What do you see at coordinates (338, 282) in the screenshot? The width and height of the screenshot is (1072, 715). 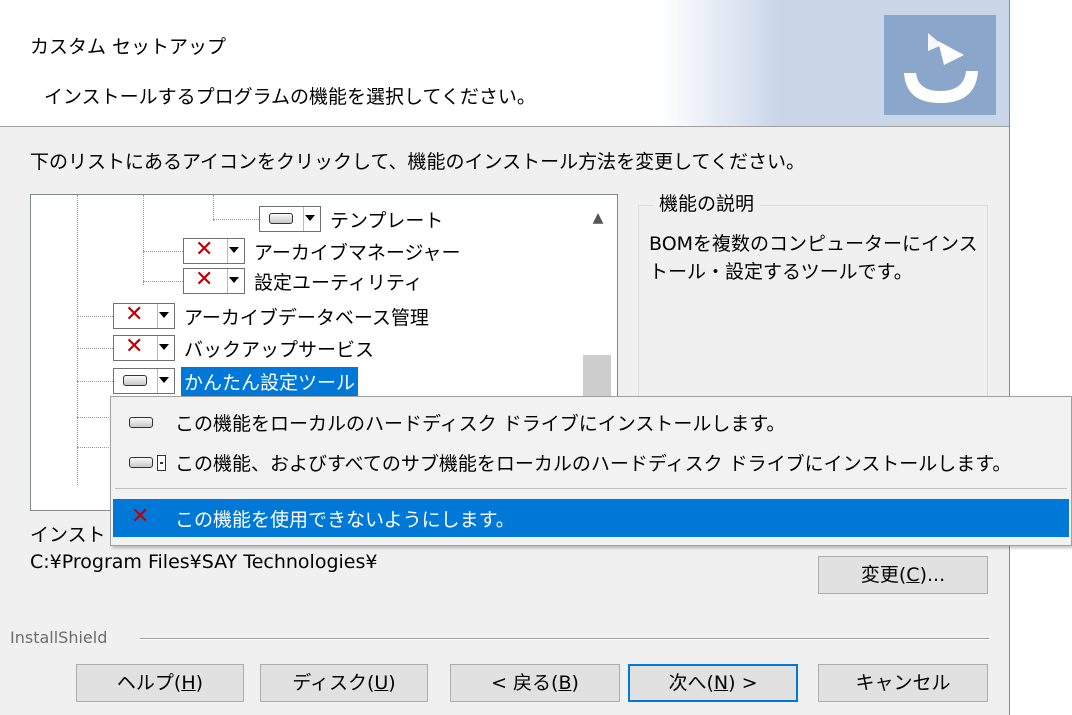 I see `tree-item-label: 設定ユーティリティ` at bounding box center [338, 282].